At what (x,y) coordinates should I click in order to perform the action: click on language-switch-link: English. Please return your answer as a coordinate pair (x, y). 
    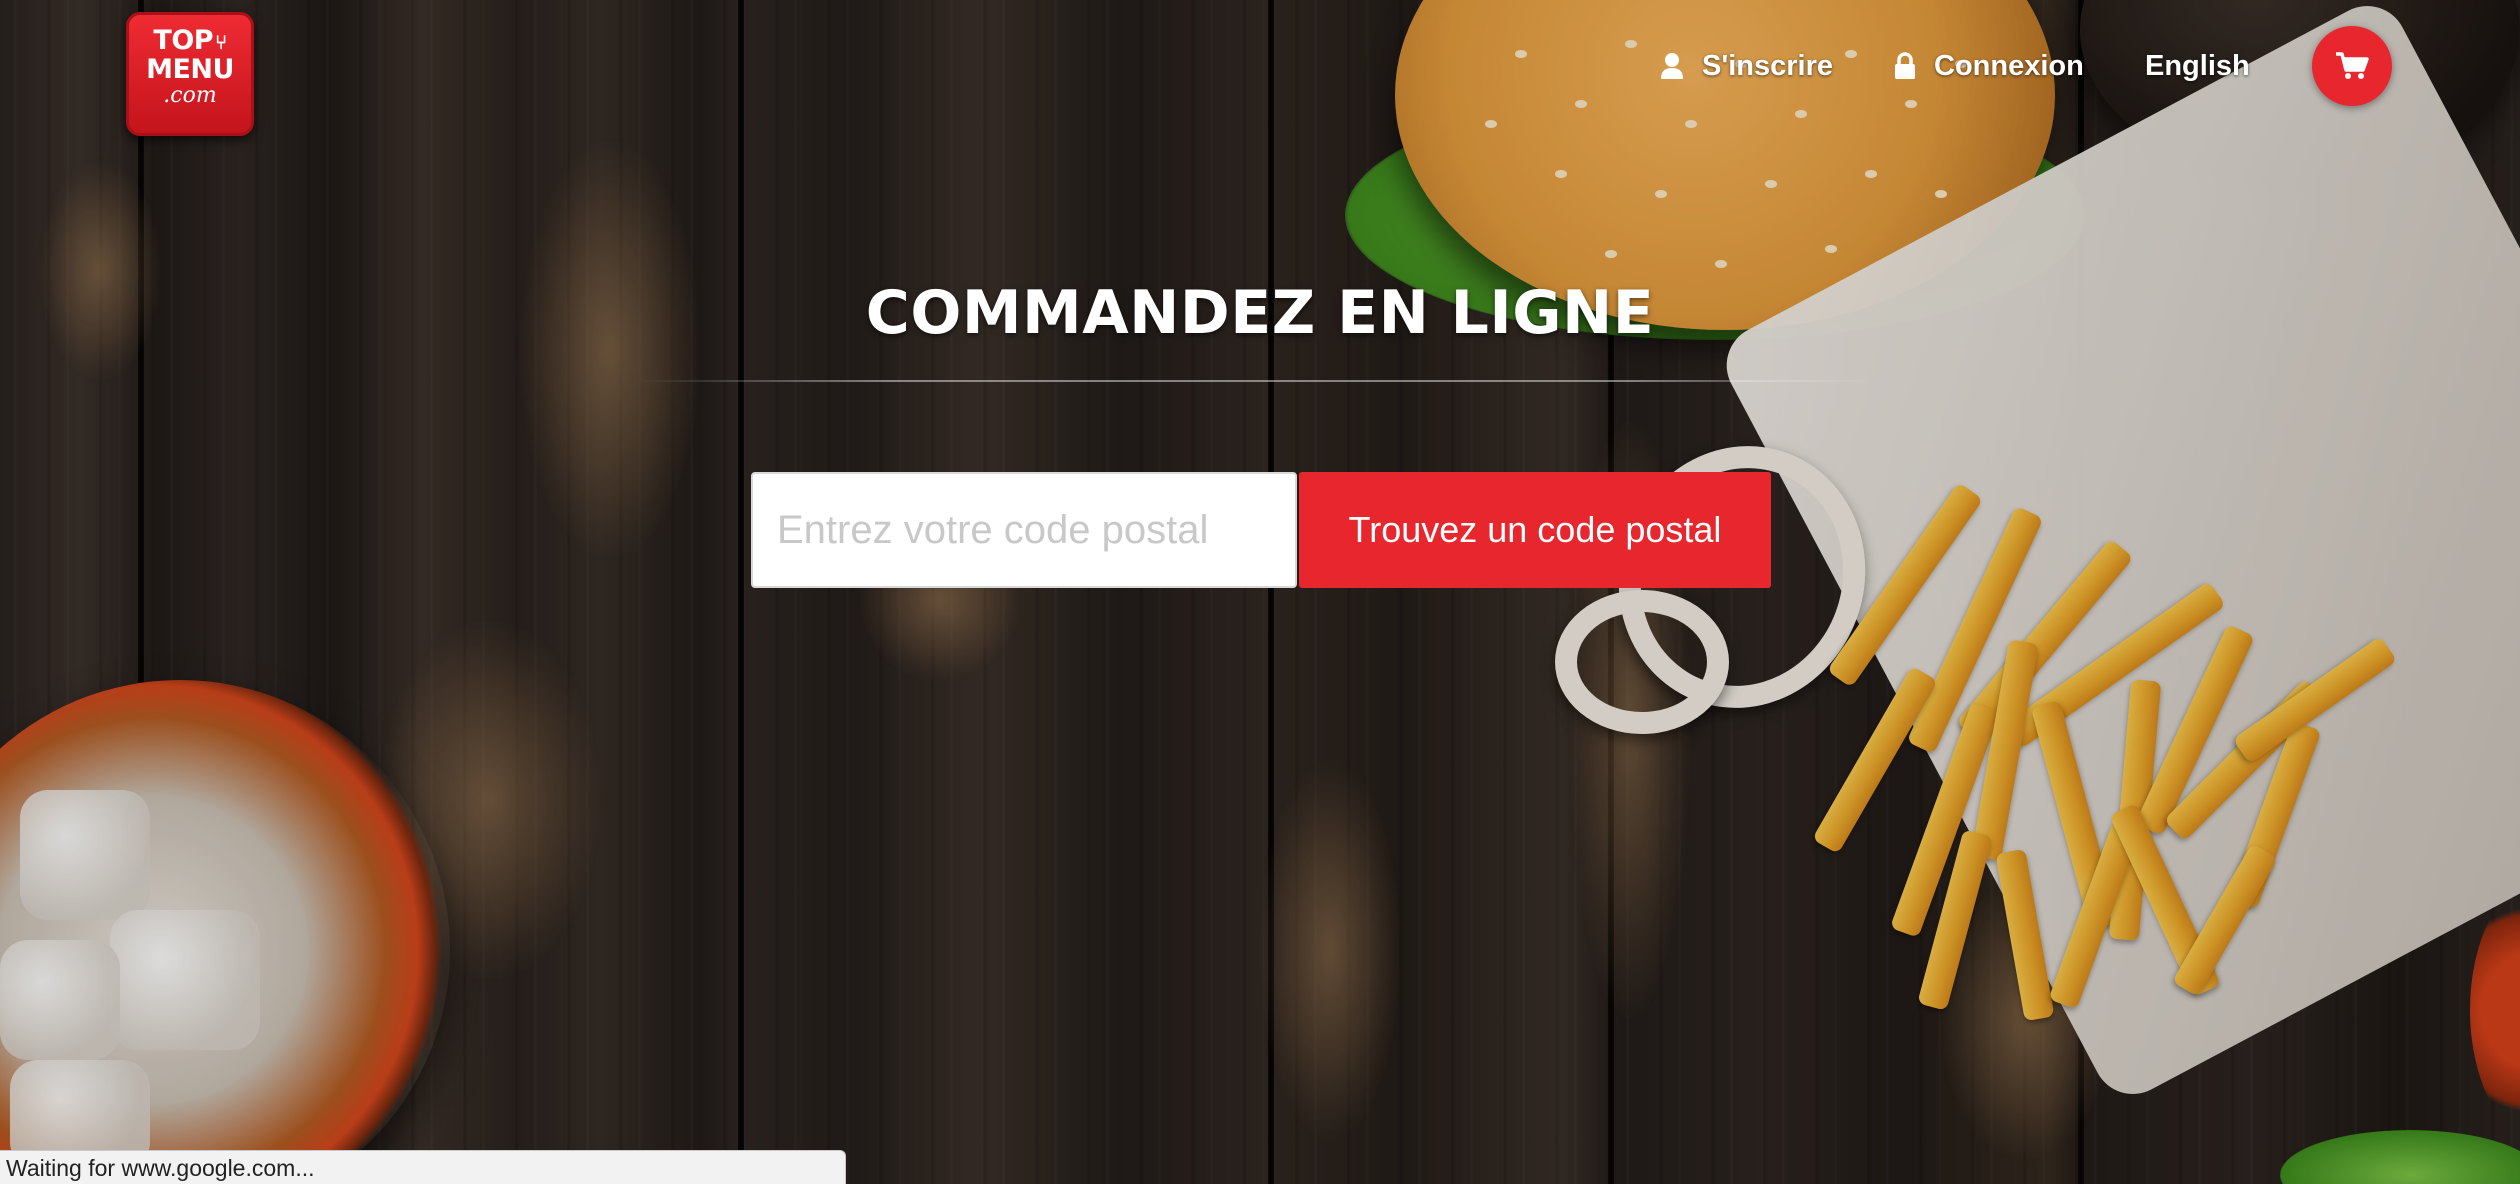
    Looking at the image, I should click on (2197, 66).